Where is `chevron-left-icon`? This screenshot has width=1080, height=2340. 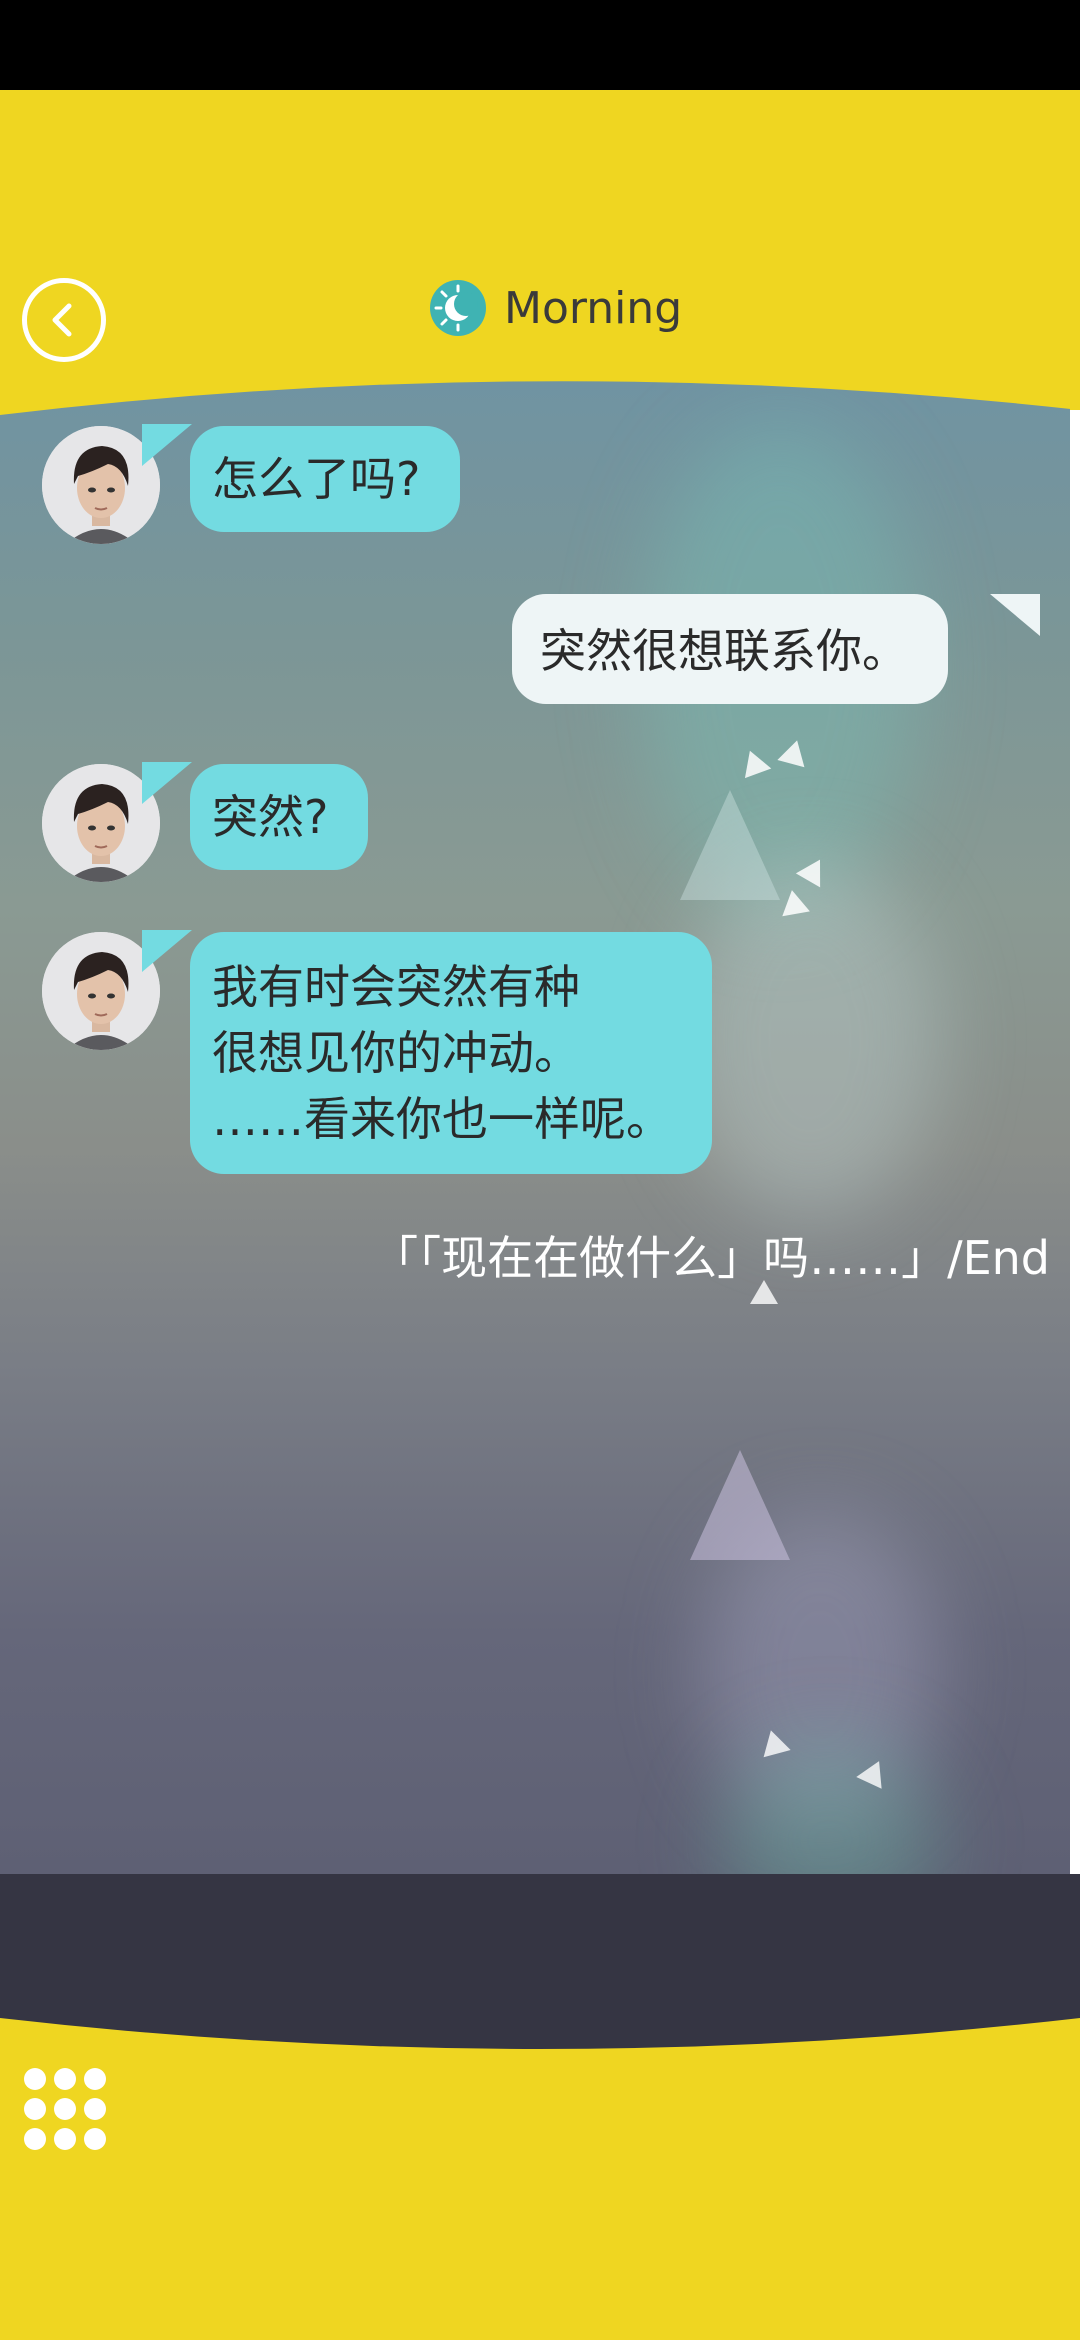
chevron-left-icon is located at coordinates (62, 320).